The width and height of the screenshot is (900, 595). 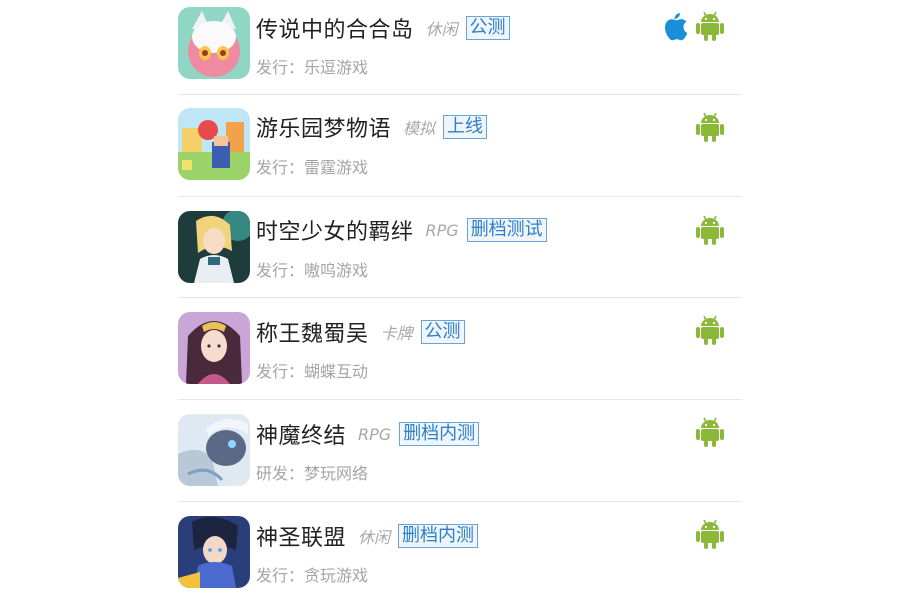 What do you see at coordinates (312, 371) in the screenshot?
I see `publisher-label: 发行：蝴蝶互动` at bounding box center [312, 371].